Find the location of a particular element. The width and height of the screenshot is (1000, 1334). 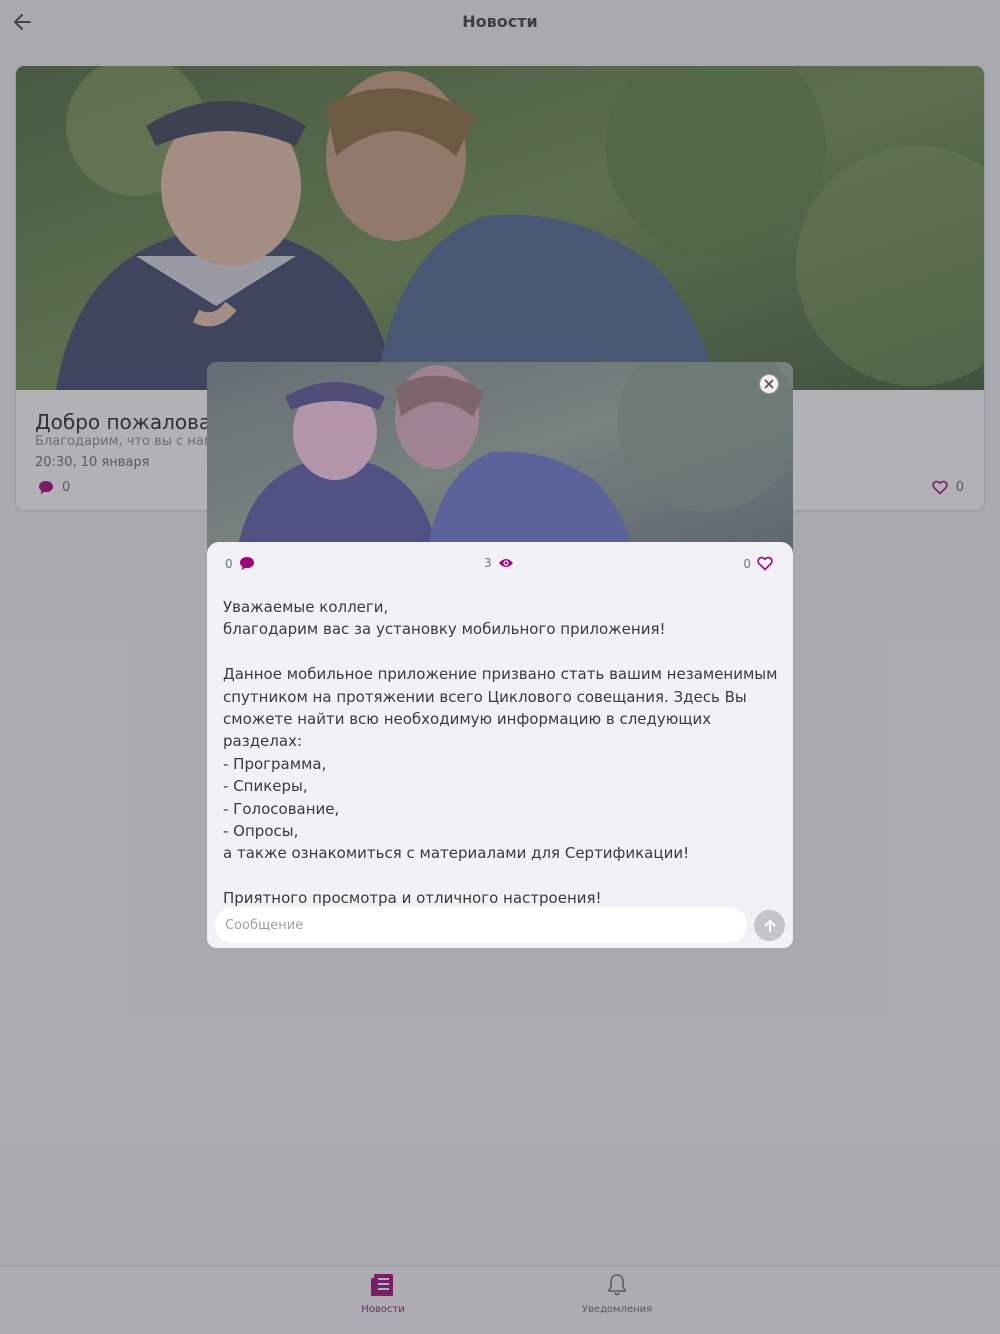

news-detail-image is located at coordinates (500, 458).